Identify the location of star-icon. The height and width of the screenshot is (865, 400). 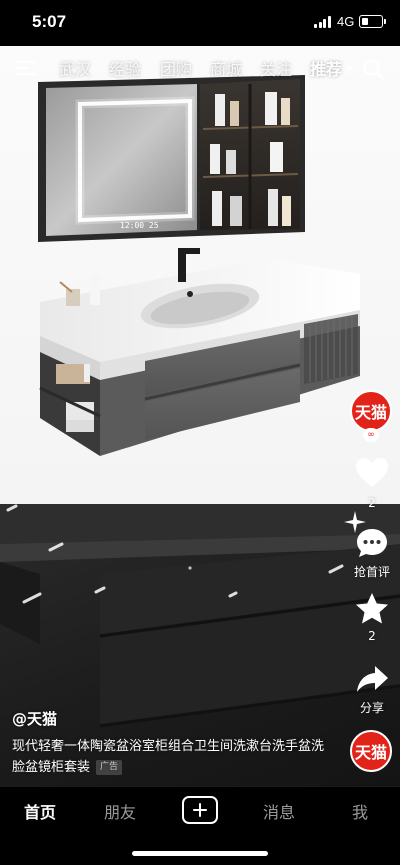
(372, 609).